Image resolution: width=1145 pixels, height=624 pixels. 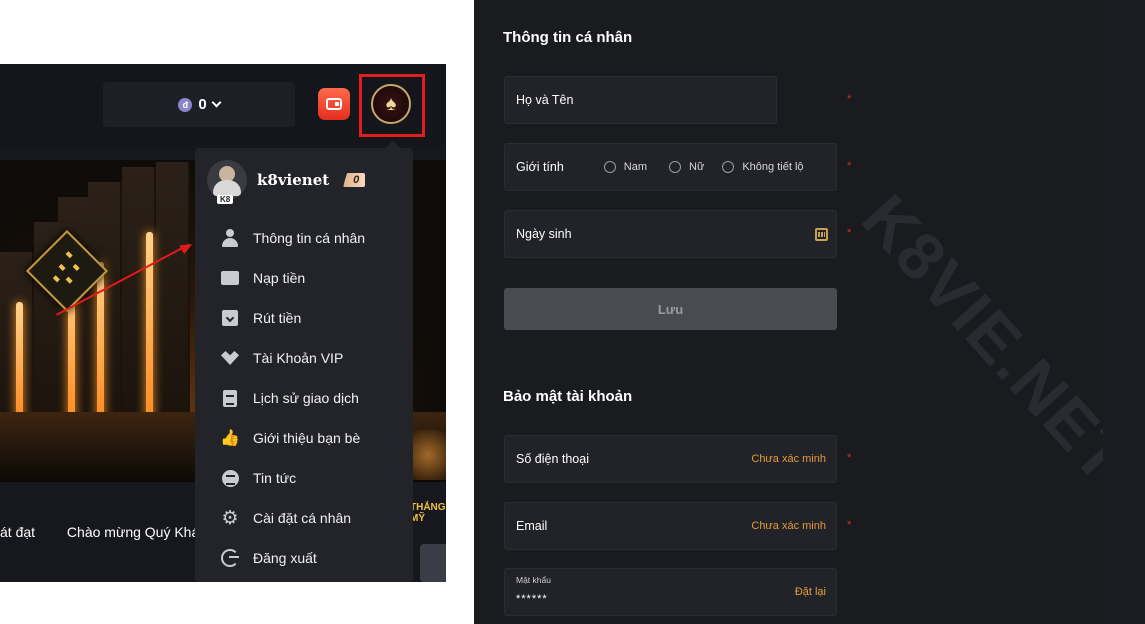 I want to click on marquee-text: át đạt, so click(x=18, y=532).